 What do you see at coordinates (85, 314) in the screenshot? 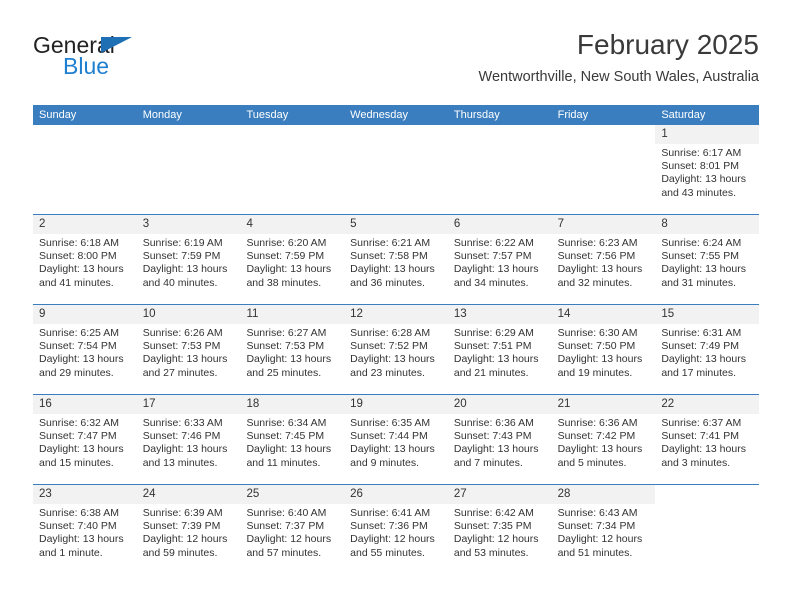
I see `day-number-band: 9` at bounding box center [85, 314].